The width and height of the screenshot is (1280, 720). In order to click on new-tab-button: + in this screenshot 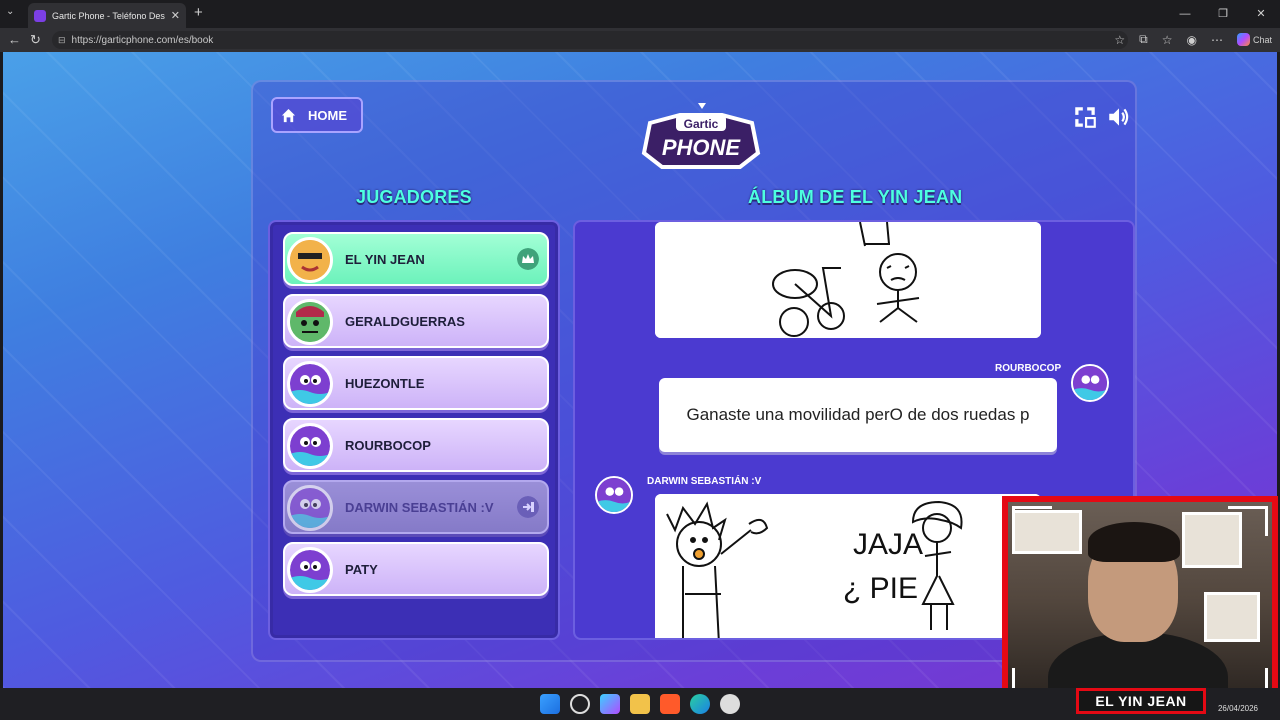, I will do `click(198, 12)`.